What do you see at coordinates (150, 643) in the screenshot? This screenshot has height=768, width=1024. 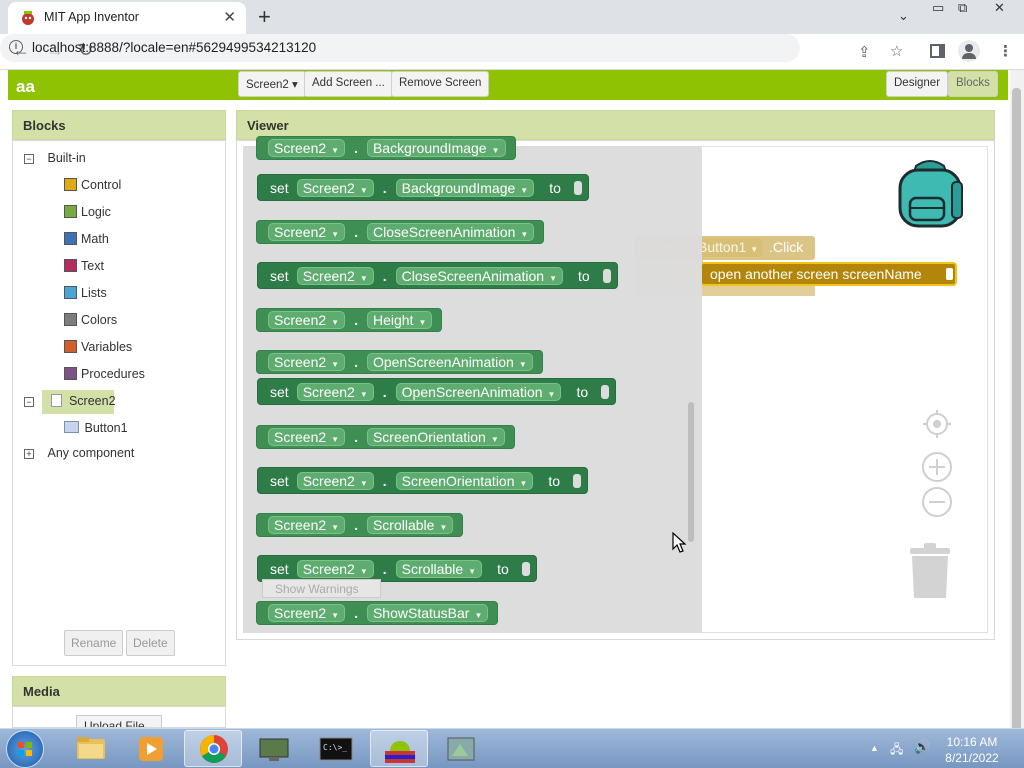 I see `delete-button: Delete` at bounding box center [150, 643].